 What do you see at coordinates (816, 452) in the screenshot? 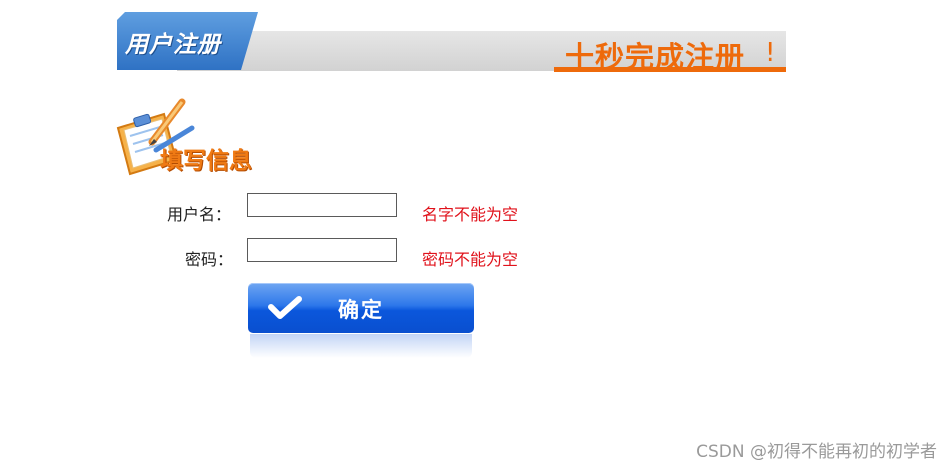
I see `watermark: CSDN @初得不能再初的初学者` at bounding box center [816, 452].